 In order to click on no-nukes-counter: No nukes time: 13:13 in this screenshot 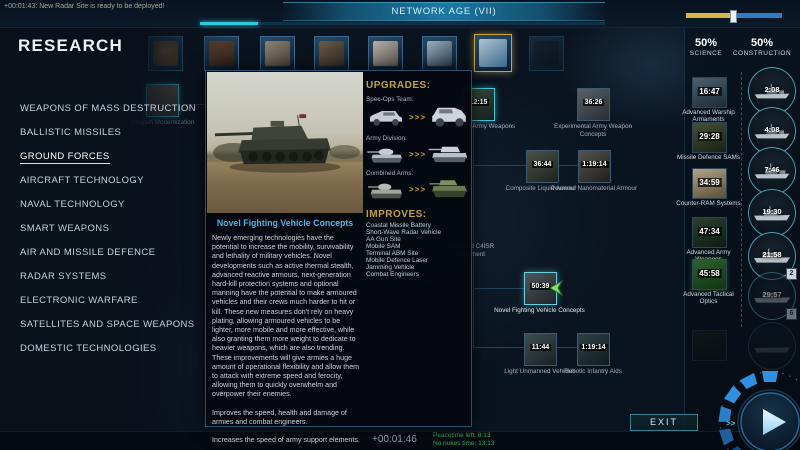, I will do `click(464, 443)`.